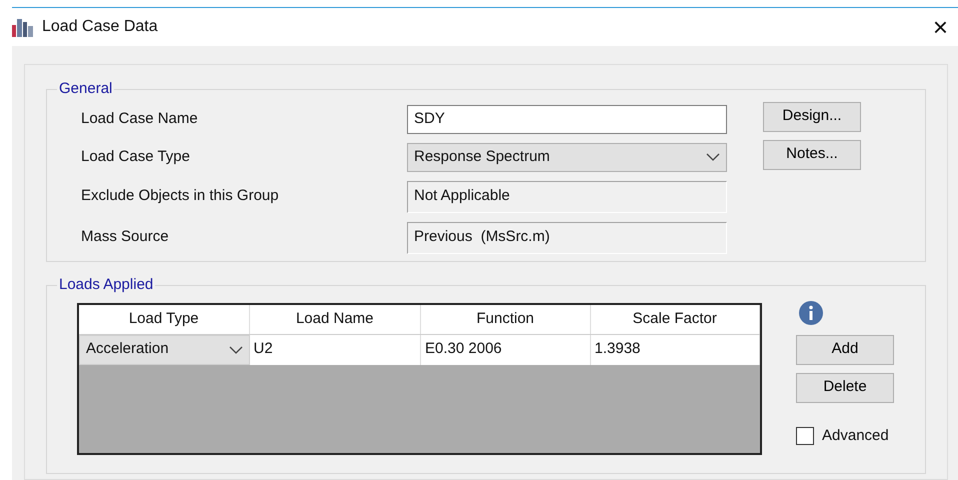  I want to click on column-header: Load Name, so click(335, 319).